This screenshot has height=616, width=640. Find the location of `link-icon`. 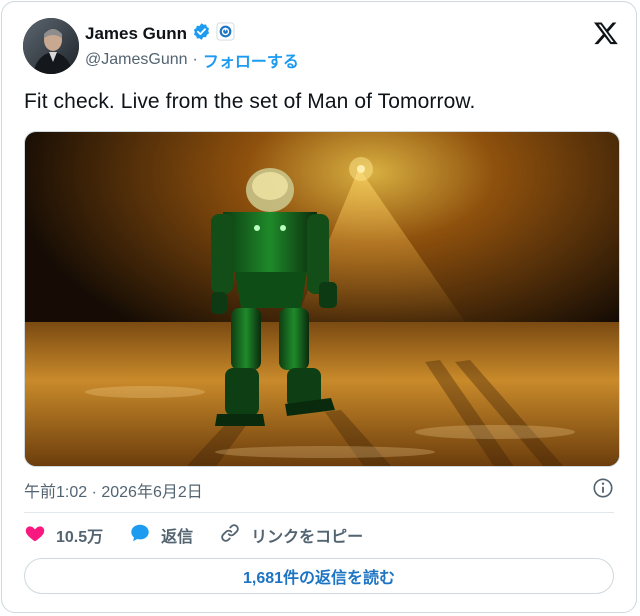

link-icon is located at coordinates (230, 535).